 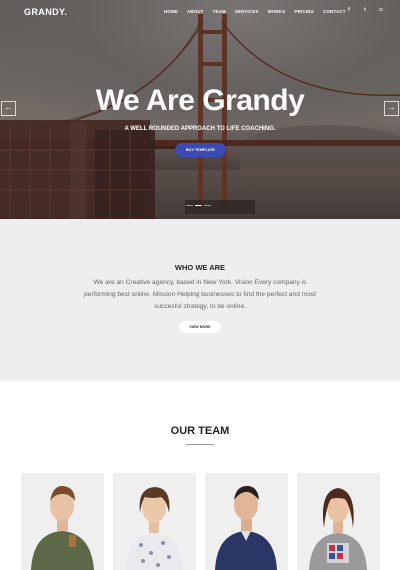 I want to click on about-title: WHO WE ARE, so click(x=200, y=267).